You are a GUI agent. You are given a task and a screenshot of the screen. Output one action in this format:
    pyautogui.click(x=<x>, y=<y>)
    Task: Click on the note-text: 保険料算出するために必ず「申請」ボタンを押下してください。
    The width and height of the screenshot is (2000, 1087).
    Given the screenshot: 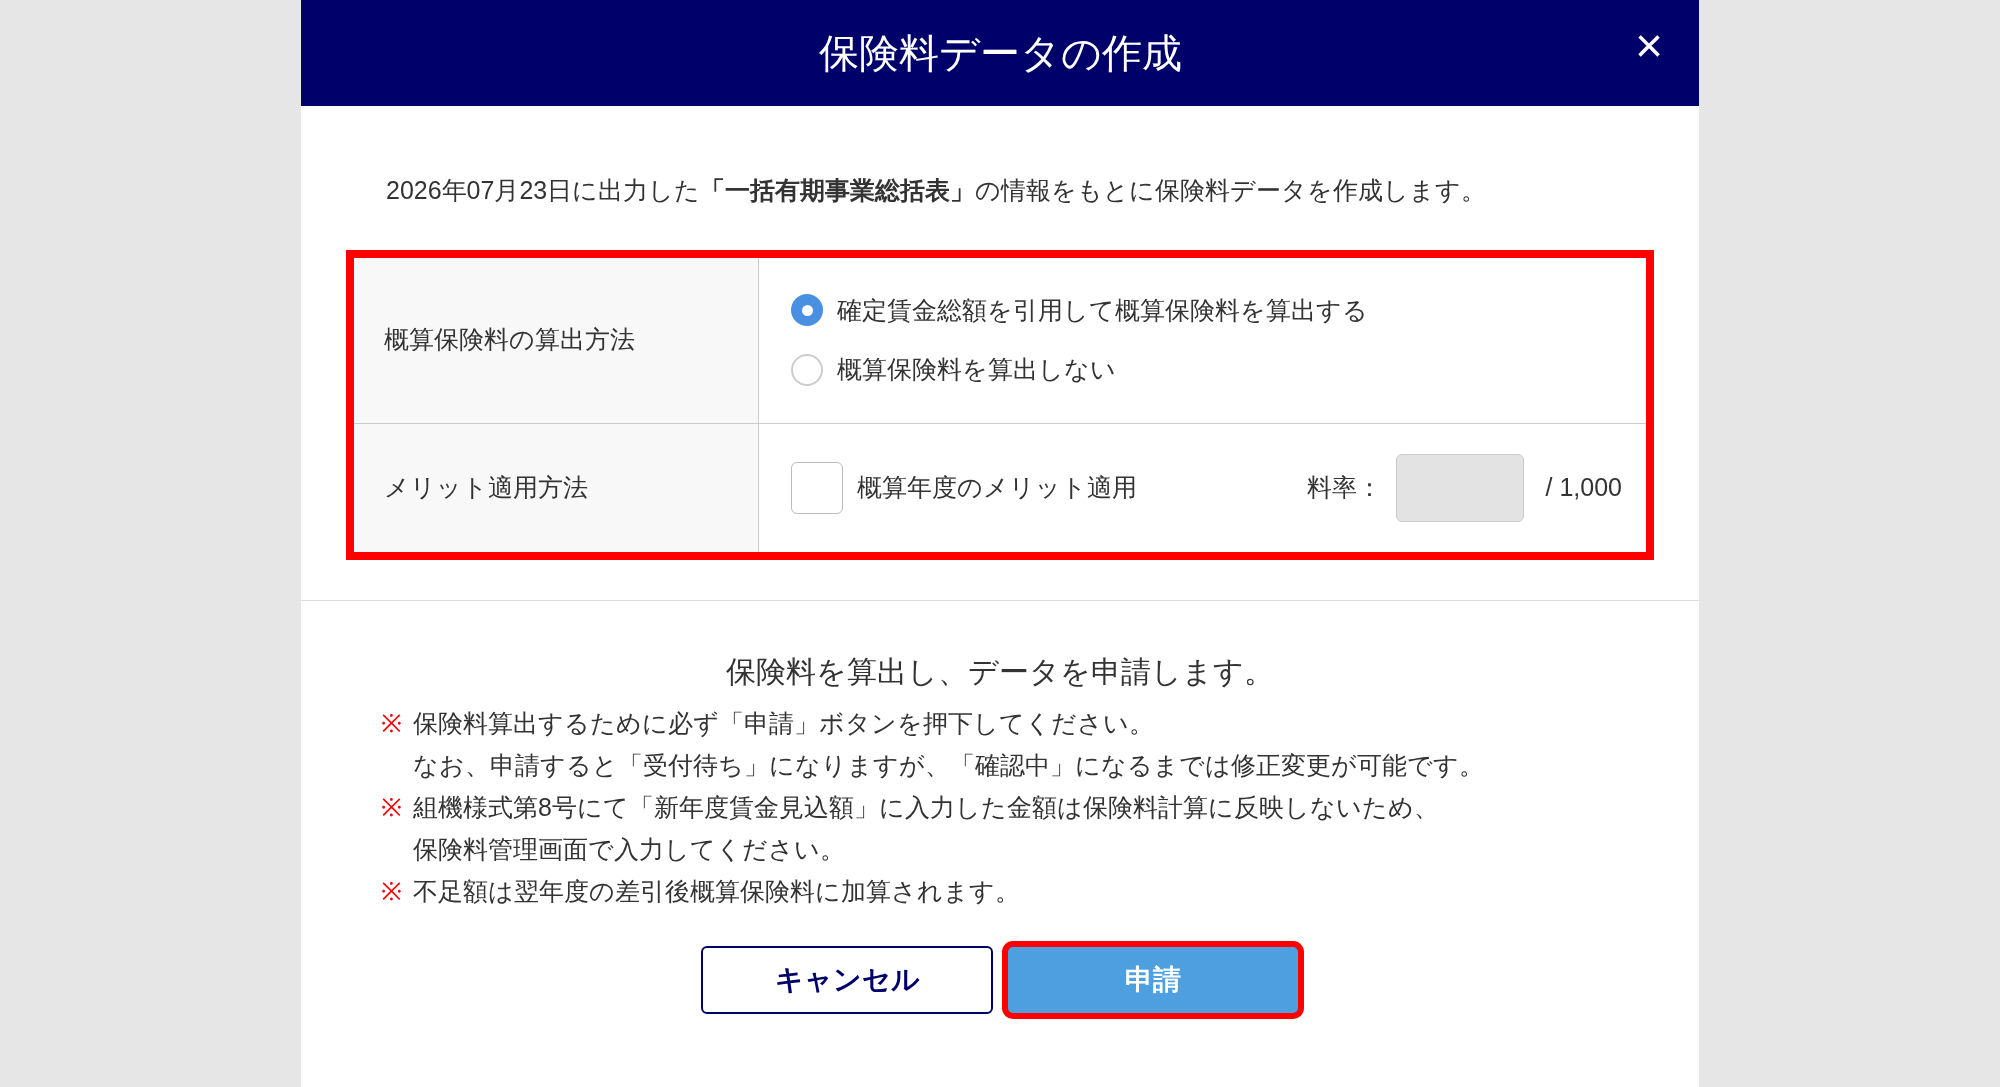 What is the action you would take?
    pyautogui.click(x=784, y=723)
    